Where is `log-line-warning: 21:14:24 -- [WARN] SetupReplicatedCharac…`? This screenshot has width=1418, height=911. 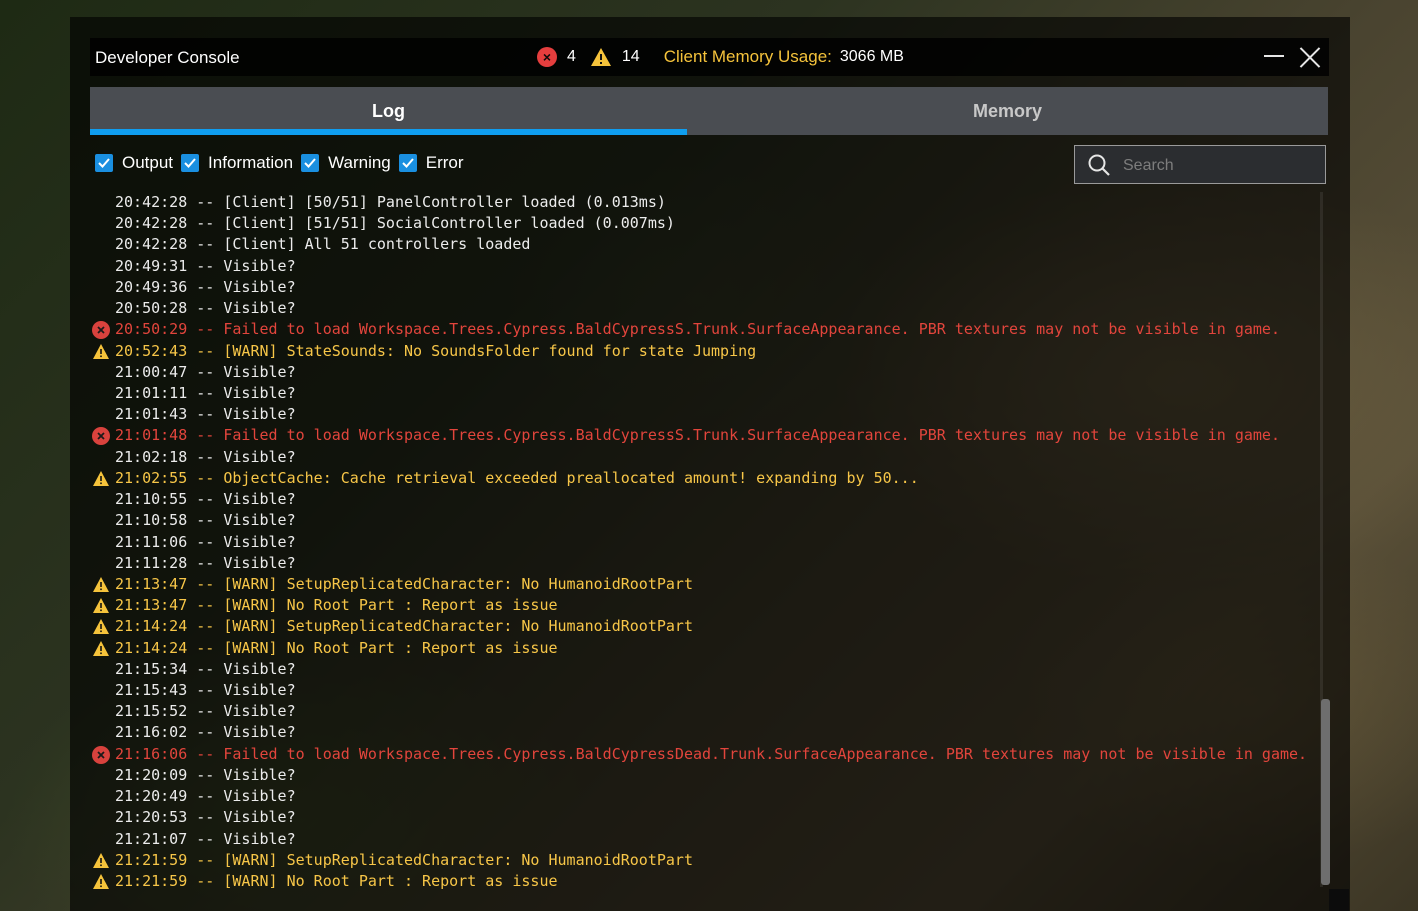
log-line-warning: 21:14:24 -- [WARN] SetupReplicatedCharac… is located at coordinates (707, 626).